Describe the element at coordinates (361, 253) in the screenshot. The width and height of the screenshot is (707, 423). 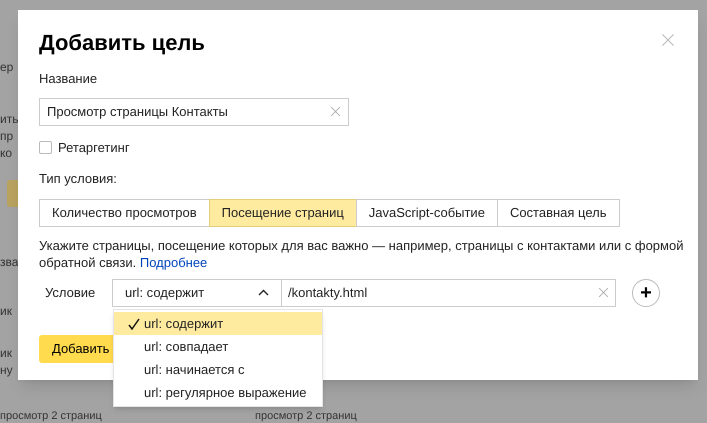
I see `hint-text: Укажите страницы, посещение которых для вас важно — например, страницы с контактами или с формой обратной связи. Подробнее` at that location.